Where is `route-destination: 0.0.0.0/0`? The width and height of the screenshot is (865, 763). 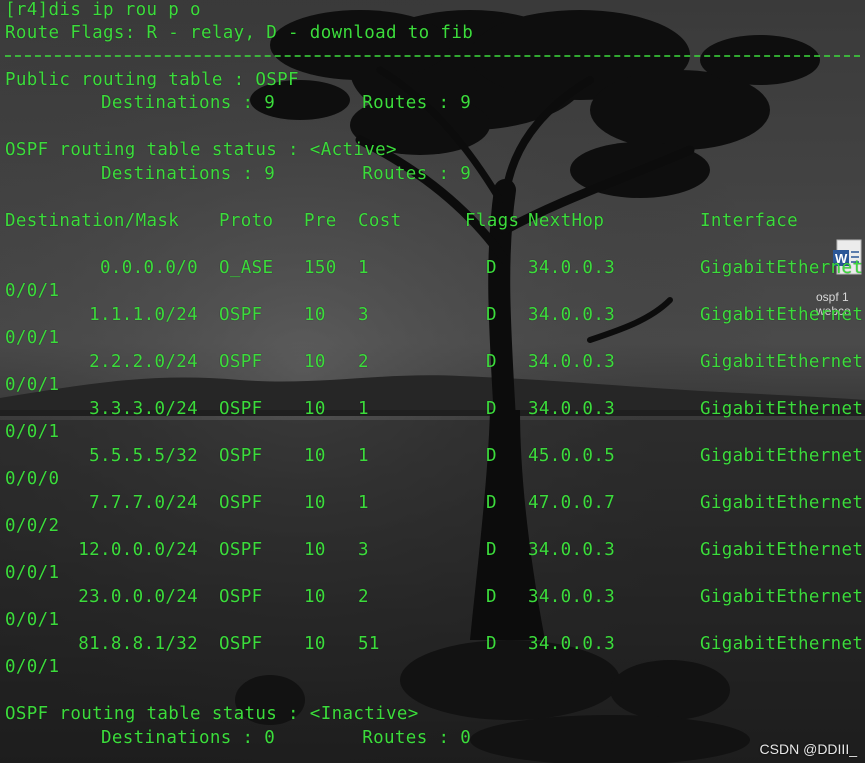
route-destination: 0.0.0.0/0 is located at coordinates (149, 268).